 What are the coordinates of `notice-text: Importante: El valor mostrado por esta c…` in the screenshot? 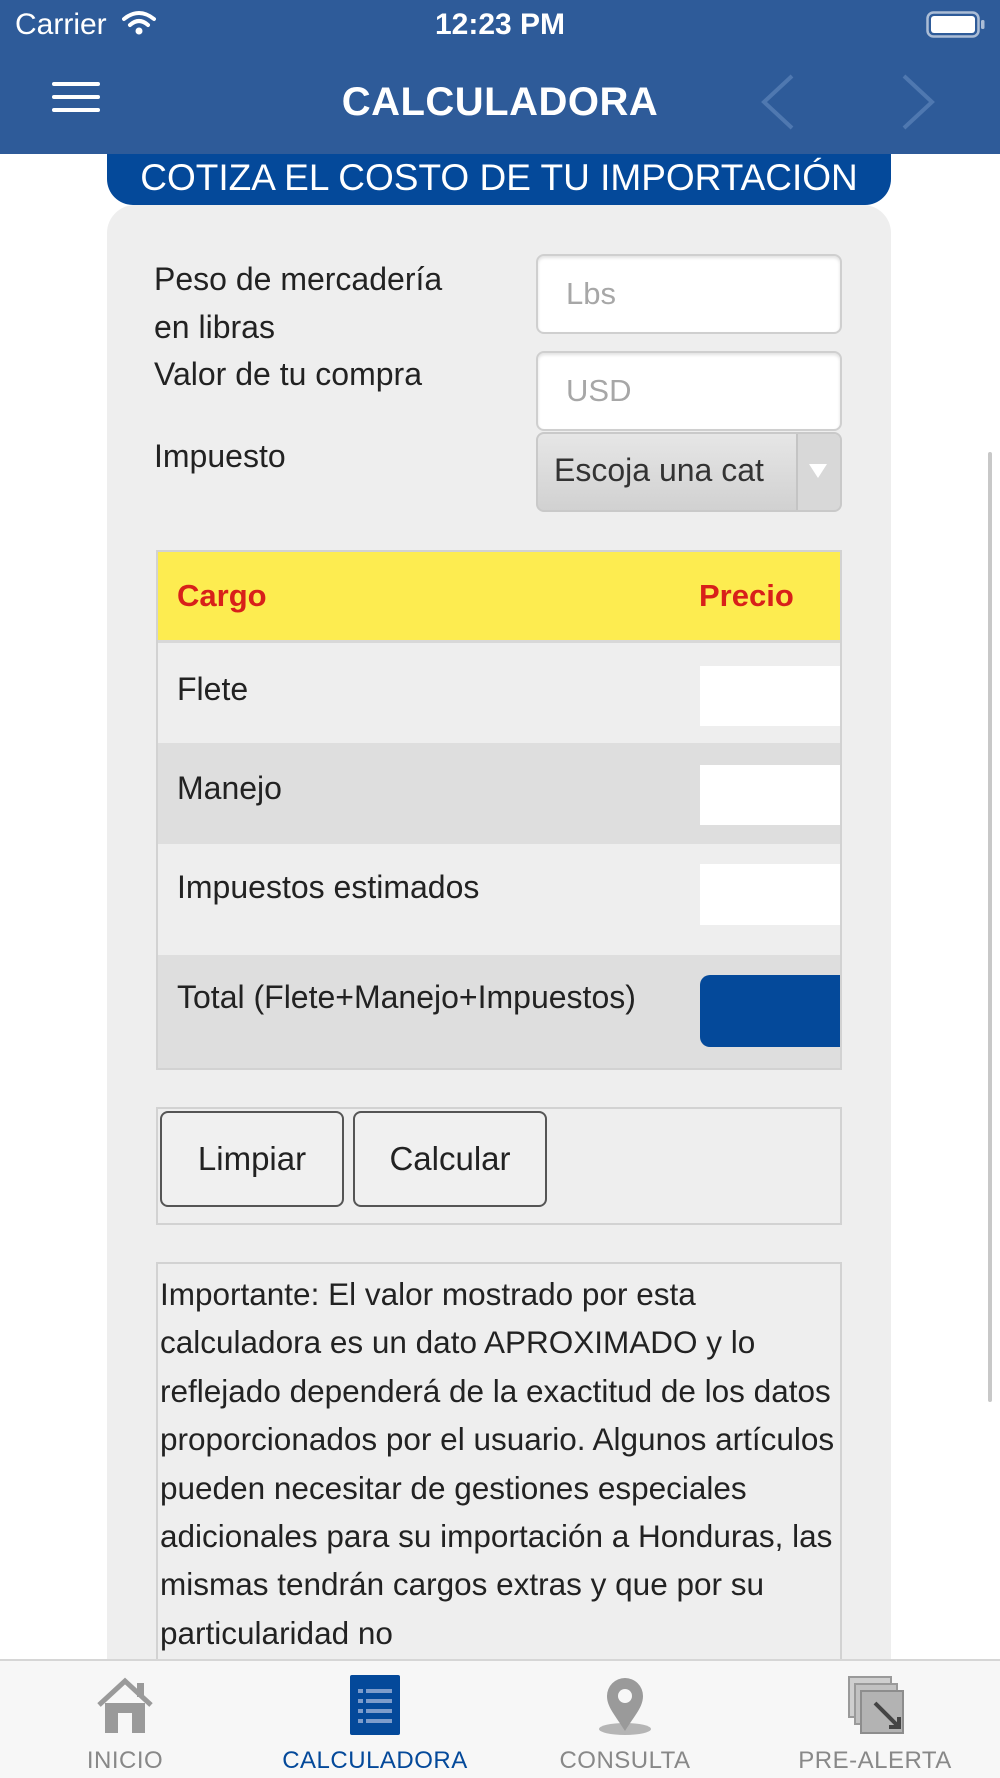 It's located at (497, 1463).